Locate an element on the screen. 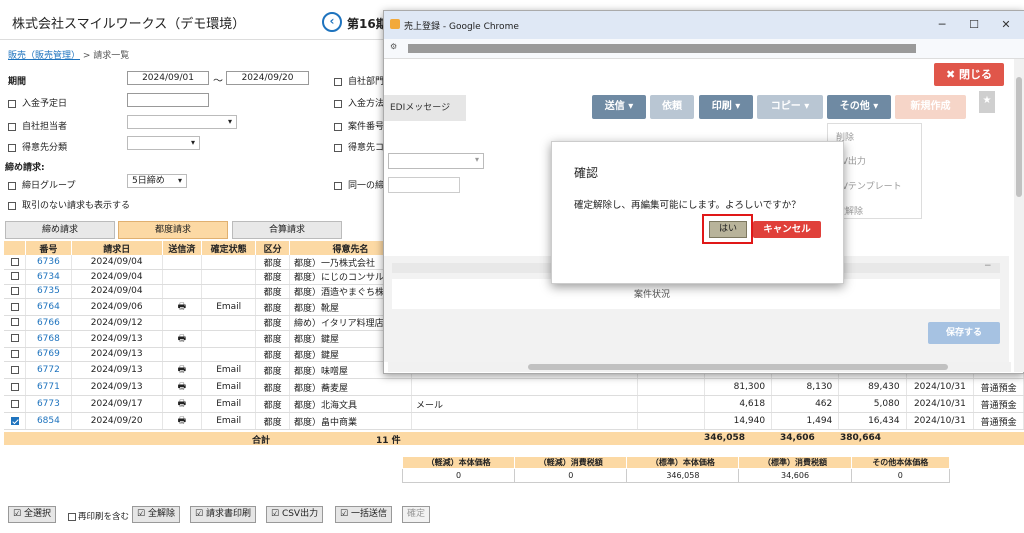 This screenshot has width=1024, height=533. payment-method-filter: 入金方法 is located at coordinates (359, 102).